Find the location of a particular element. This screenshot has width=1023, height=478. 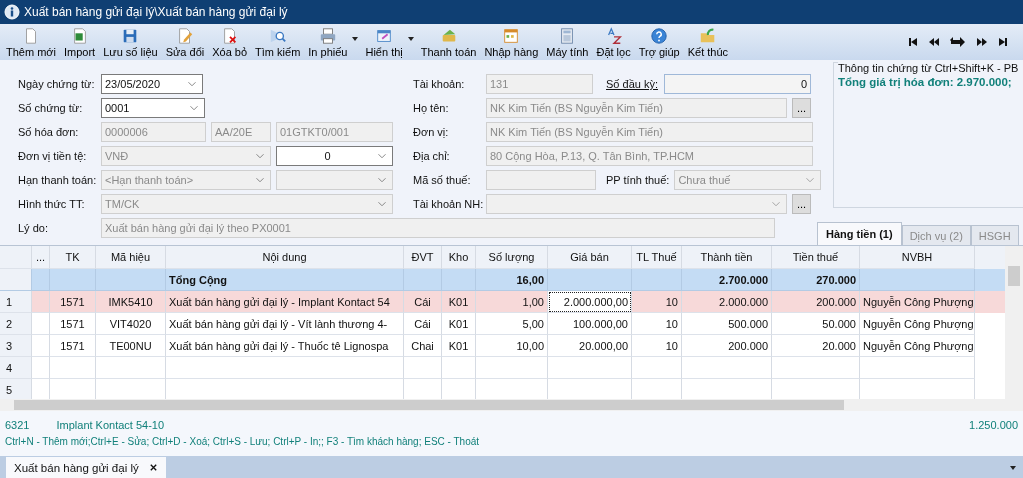

field-label: Mã số thuế: is located at coordinates (442, 180).